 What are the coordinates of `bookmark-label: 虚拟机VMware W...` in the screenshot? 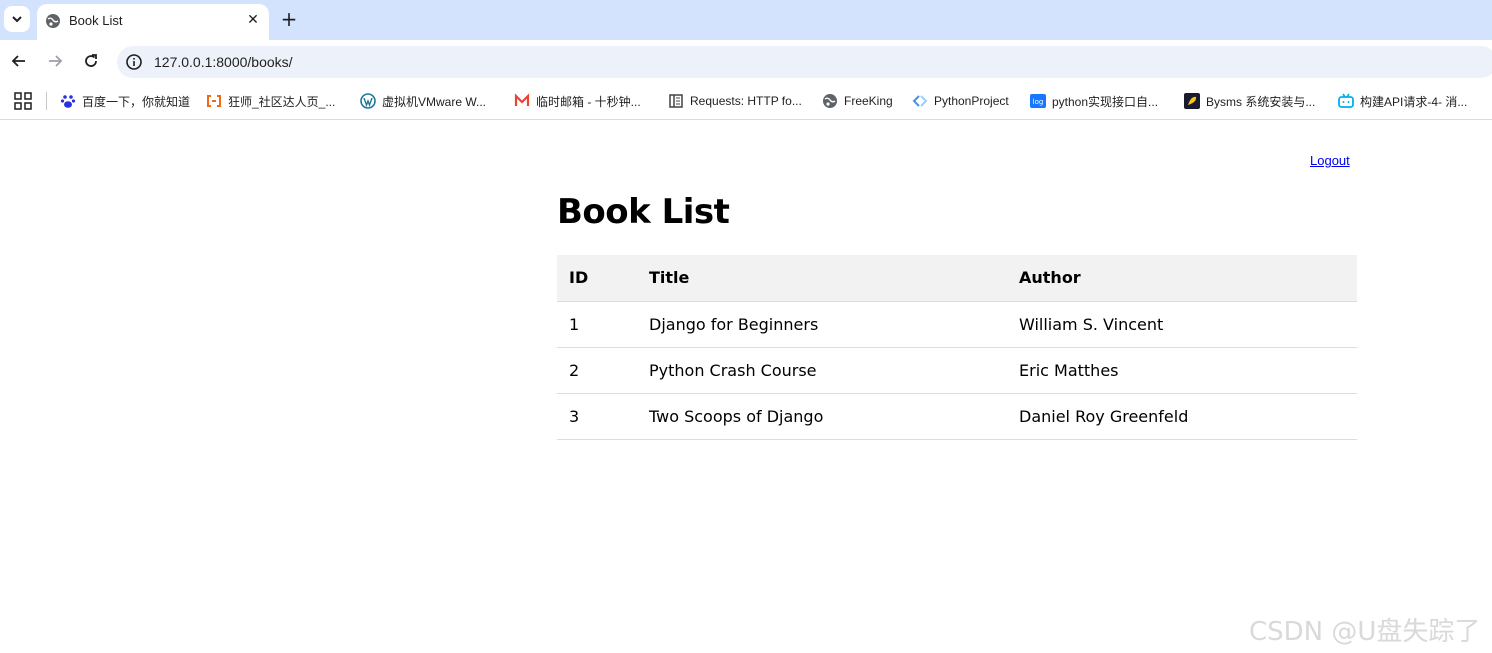 It's located at (434, 101).